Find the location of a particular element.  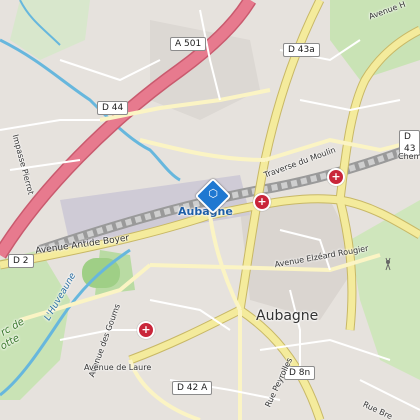

train-station-icon: ⬡ is located at coordinates (213, 193).